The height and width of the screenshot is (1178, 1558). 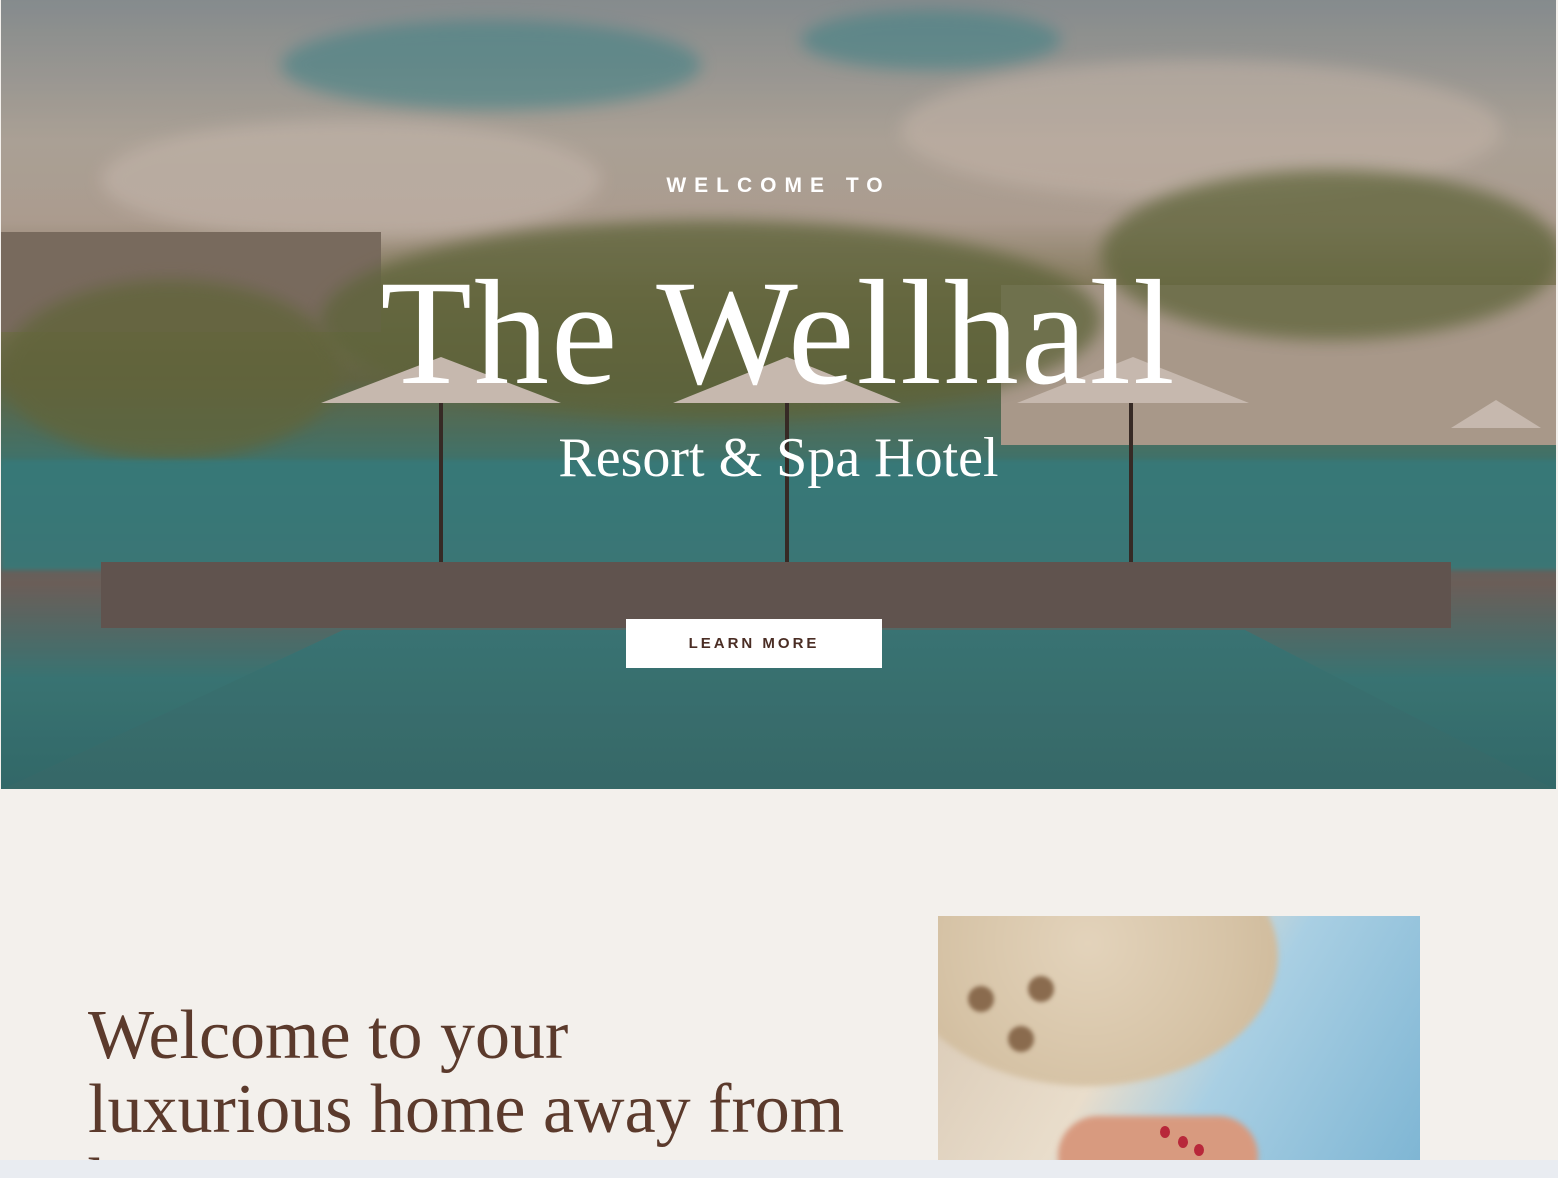 I want to click on hero-subtitle: Resort & Spa Hotel, so click(x=778, y=458).